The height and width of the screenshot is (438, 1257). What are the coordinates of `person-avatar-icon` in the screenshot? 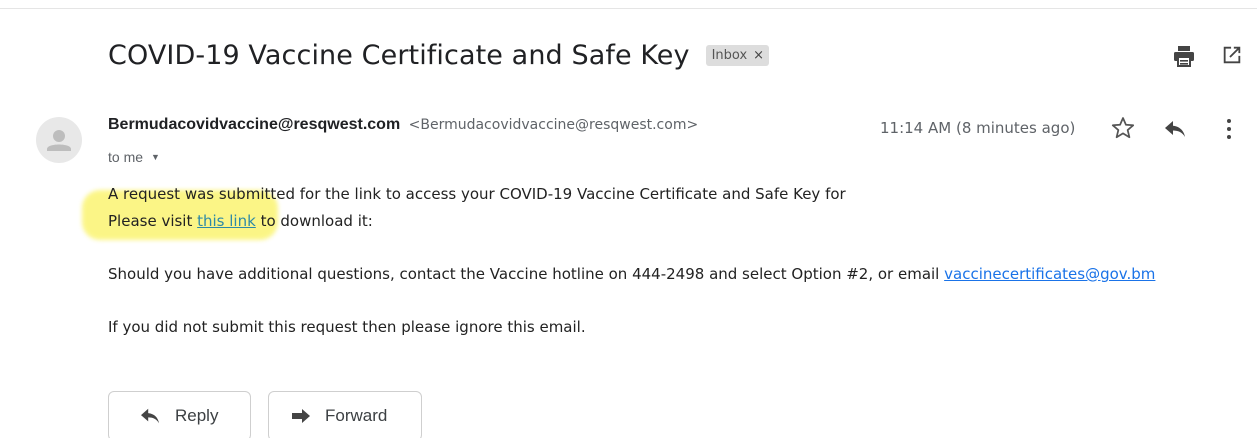 It's located at (59, 140).